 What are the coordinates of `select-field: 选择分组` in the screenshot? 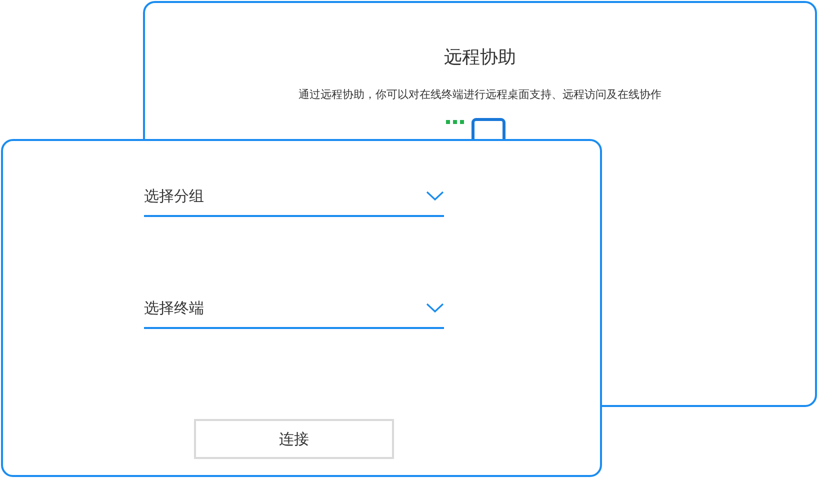 It's located at (294, 199).